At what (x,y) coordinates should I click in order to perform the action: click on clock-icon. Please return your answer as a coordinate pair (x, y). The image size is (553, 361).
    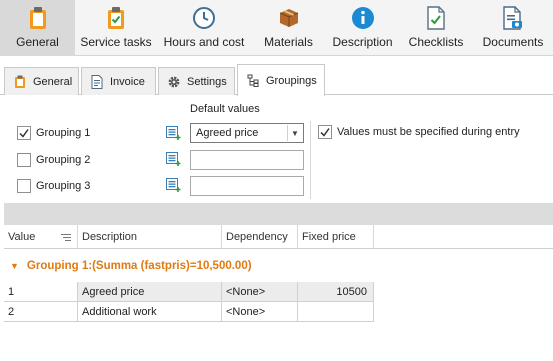
    Looking at the image, I should click on (204, 18).